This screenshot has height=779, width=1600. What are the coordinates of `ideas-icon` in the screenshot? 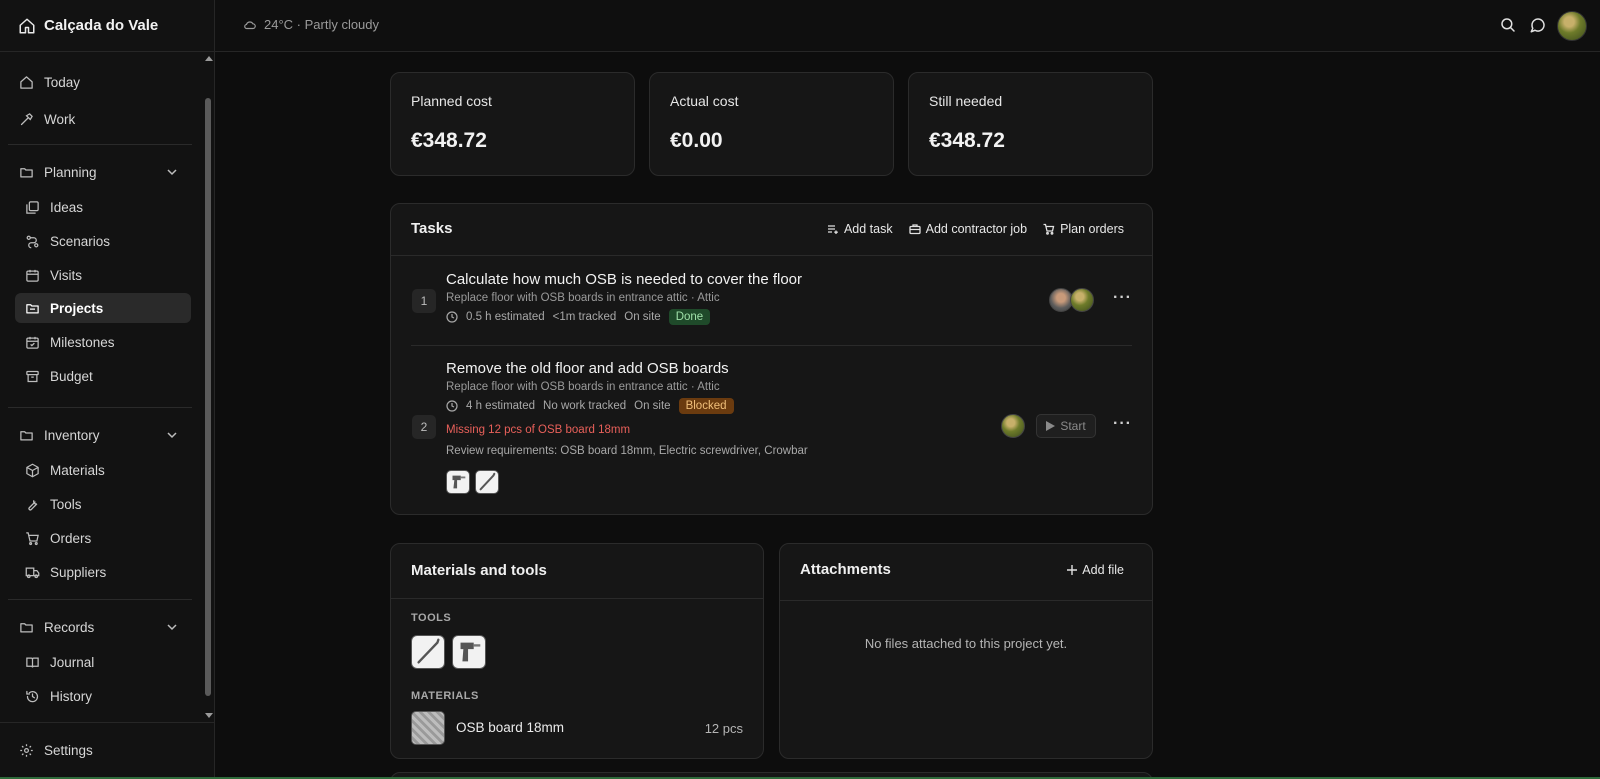 It's located at (32, 207).